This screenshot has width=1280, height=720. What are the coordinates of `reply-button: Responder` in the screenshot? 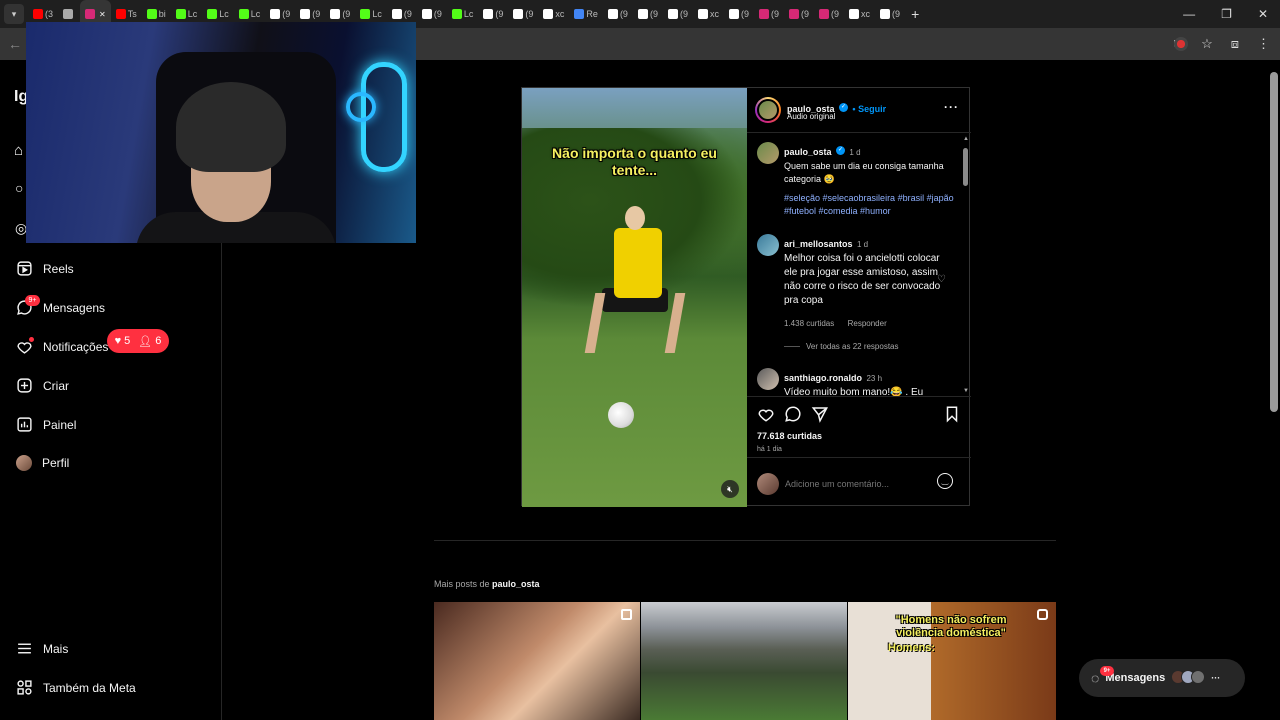 It's located at (867, 323).